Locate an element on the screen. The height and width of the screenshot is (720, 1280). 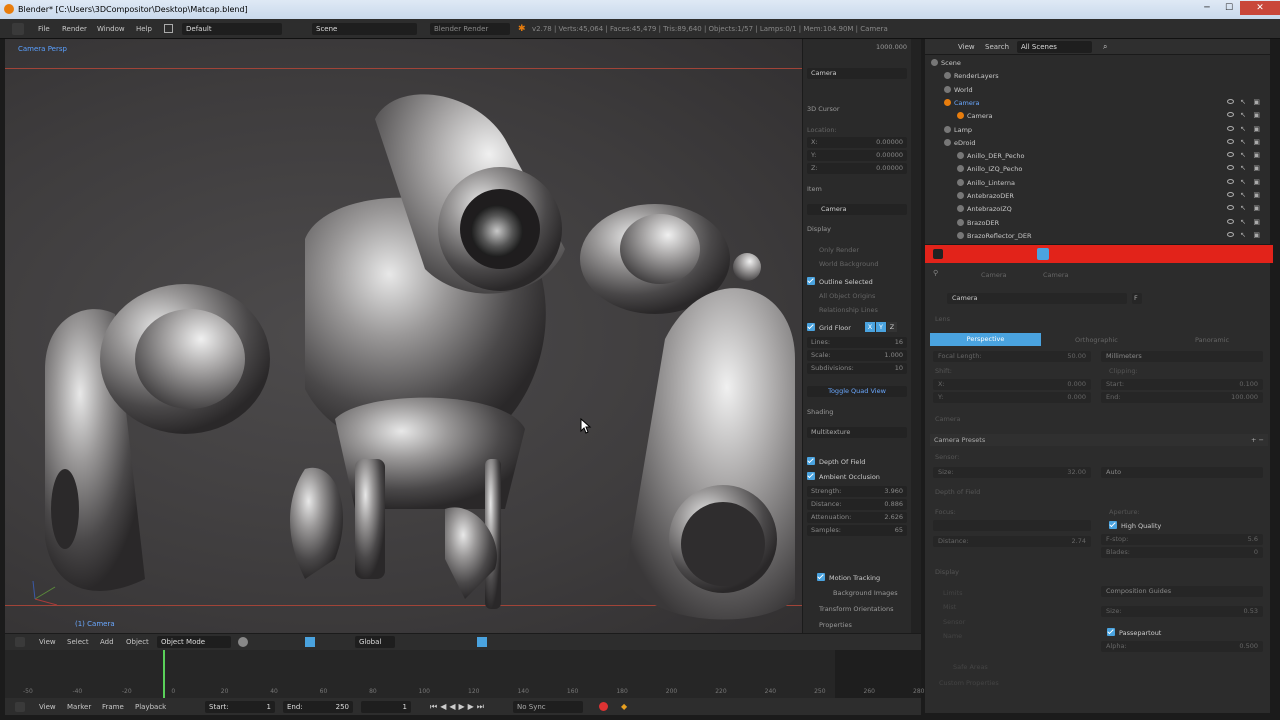
lens-section-header: Lens is located at coordinates (942, 319).